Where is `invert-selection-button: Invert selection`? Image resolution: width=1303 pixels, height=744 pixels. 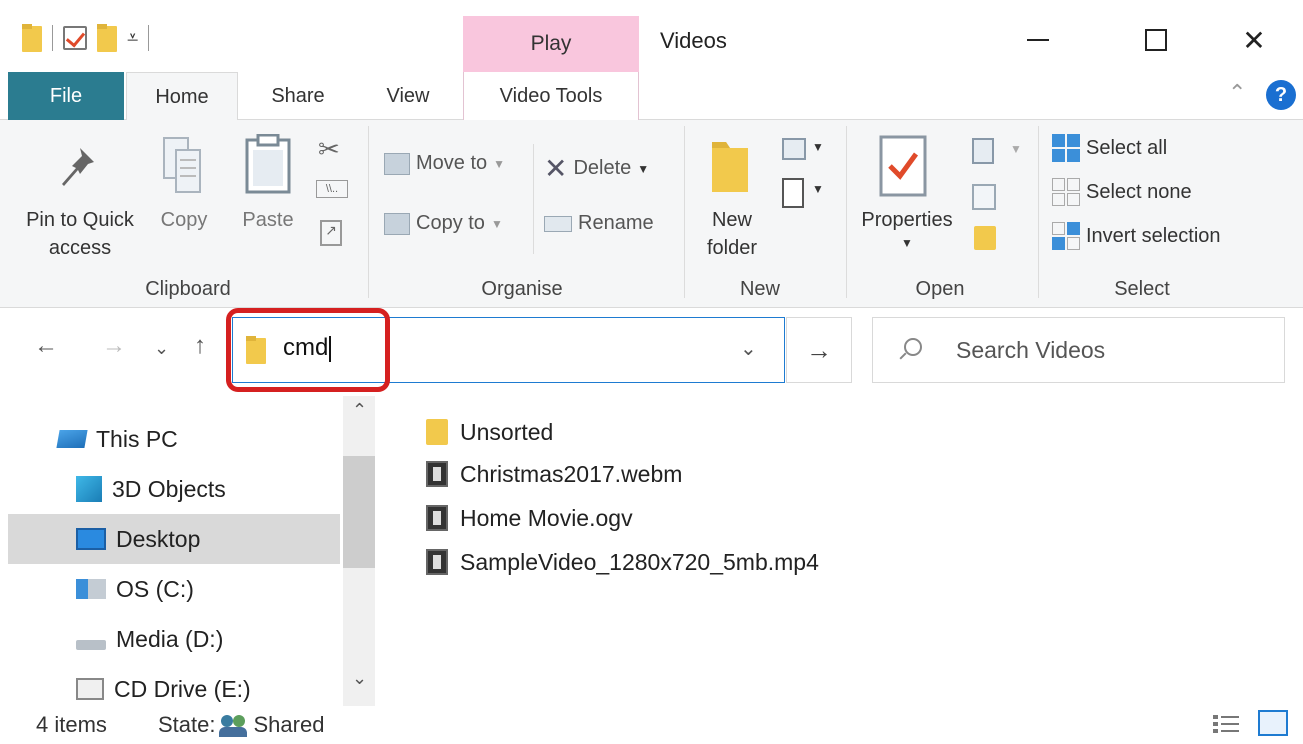 invert-selection-button: Invert selection is located at coordinates (1136, 236).